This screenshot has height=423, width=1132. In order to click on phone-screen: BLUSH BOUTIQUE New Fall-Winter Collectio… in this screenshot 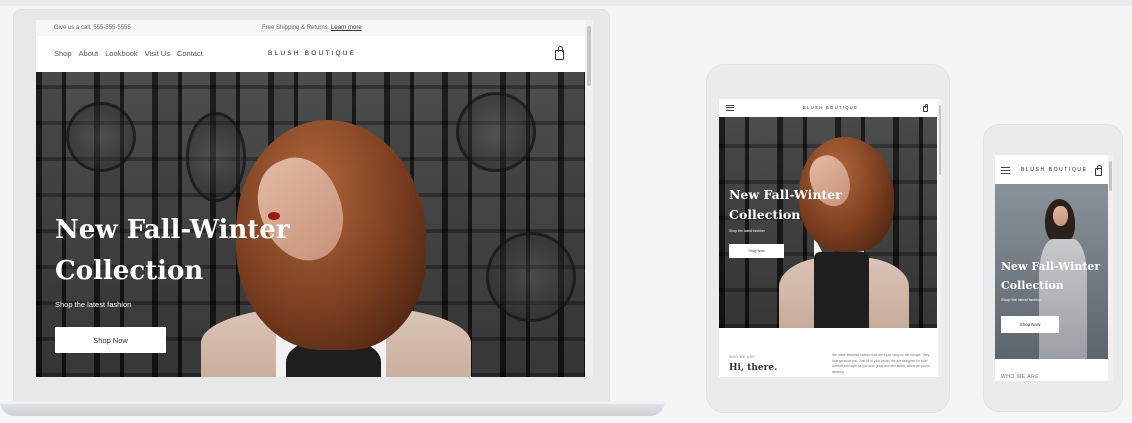, I will do `click(1054, 268)`.